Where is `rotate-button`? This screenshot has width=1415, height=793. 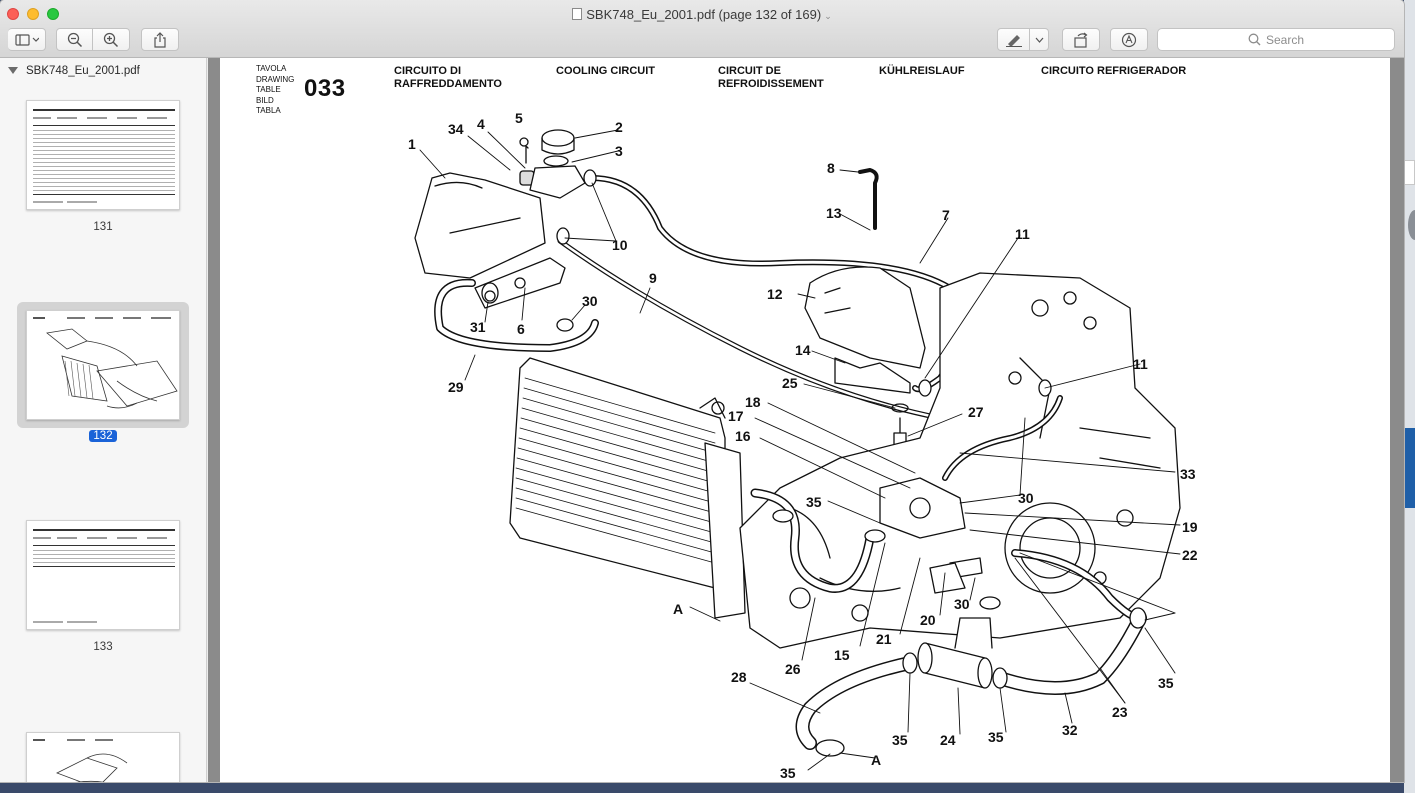 rotate-button is located at coordinates (1081, 39).